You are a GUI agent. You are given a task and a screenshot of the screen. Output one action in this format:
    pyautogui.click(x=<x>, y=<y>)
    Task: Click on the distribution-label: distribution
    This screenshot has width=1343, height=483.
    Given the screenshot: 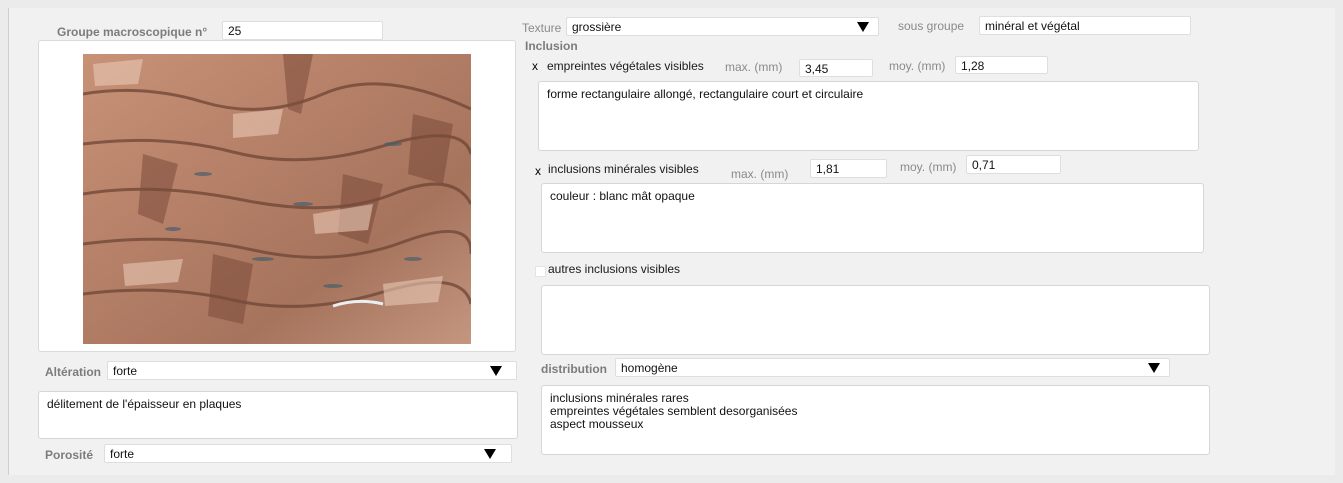 What is the action you would take?
    pyautogui.click(x=574, y=369)
    